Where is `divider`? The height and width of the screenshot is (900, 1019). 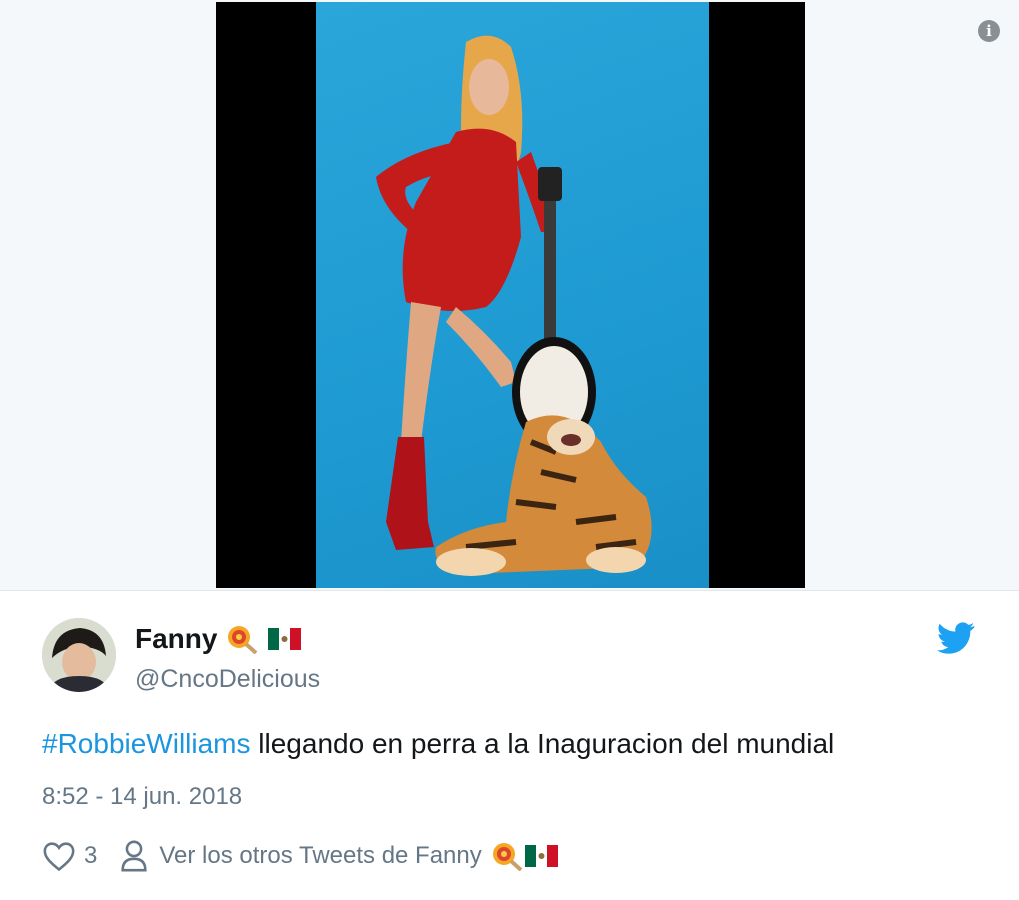 divider is located at coordinates (509, 590).